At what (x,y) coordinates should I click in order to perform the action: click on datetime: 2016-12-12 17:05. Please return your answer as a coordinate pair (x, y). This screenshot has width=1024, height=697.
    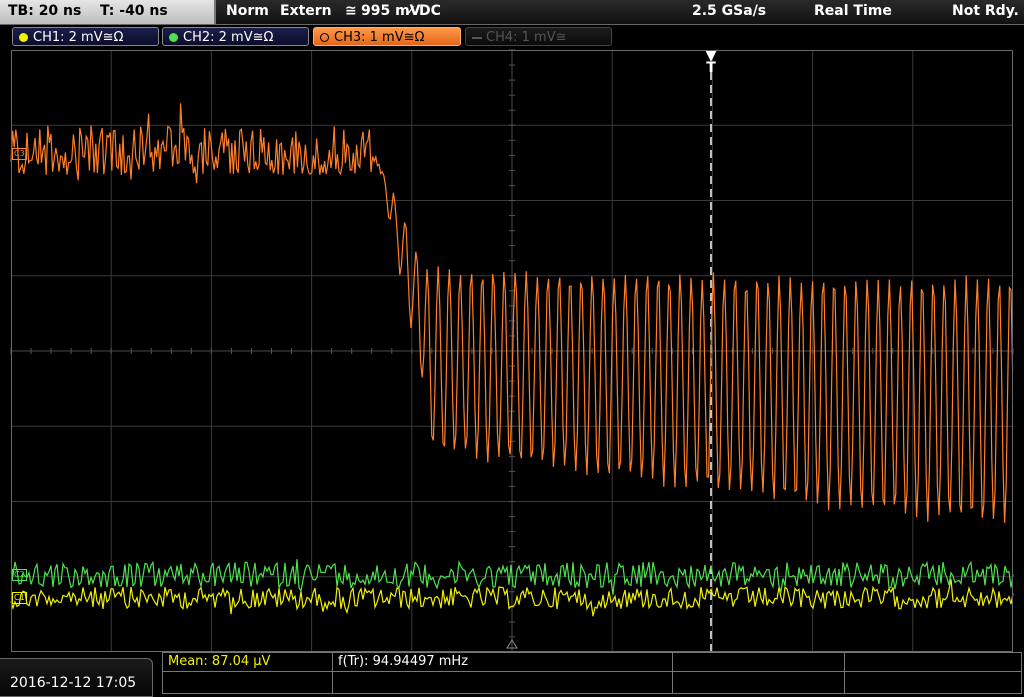
    Looking at the image, I should click on (73, 683).